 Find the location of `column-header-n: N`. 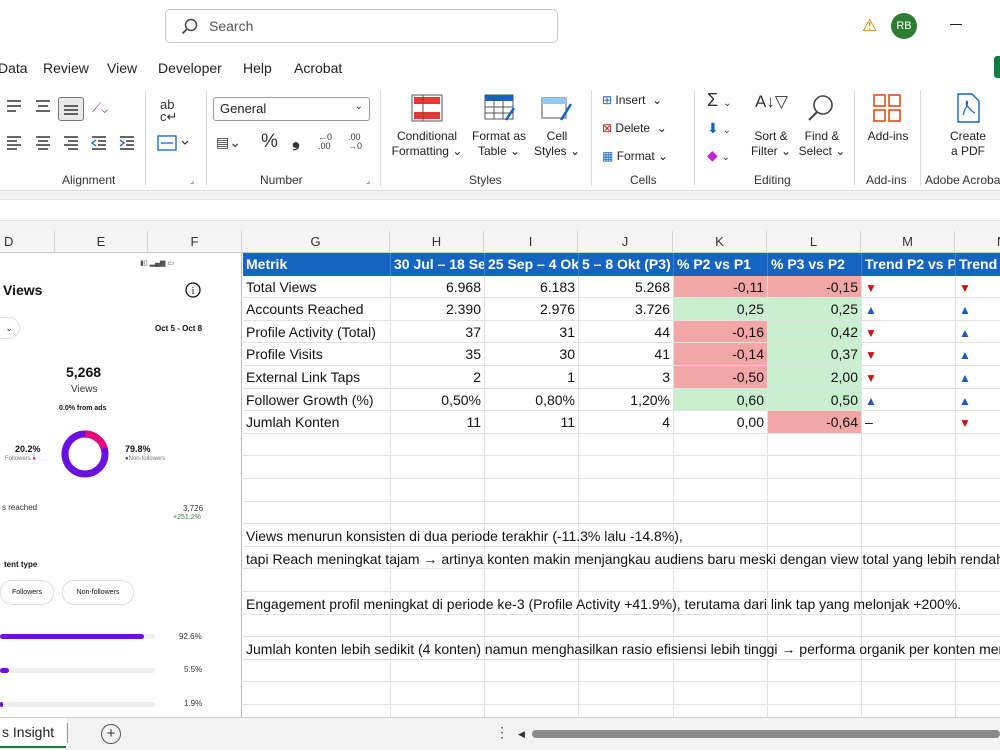

column-header-n: N is located at coordinates (977, 242).